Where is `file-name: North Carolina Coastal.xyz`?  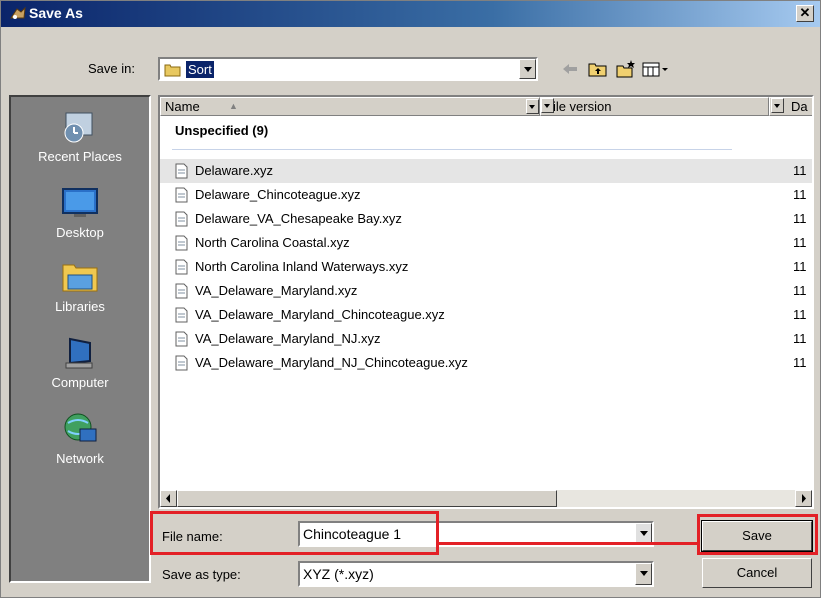
file-name: North Carolina Coastal.xyz is located at coordinates (272, 242).